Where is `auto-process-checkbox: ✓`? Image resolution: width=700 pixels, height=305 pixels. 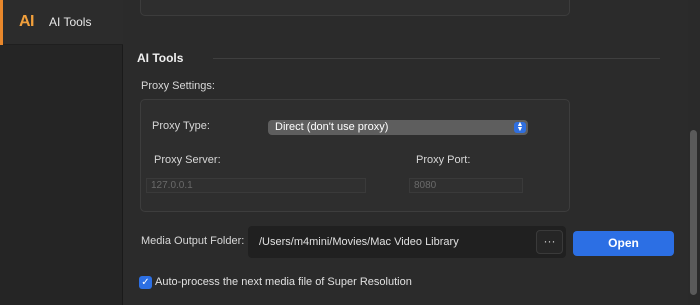
auto-process-checkbox: ✓ is located at coordinates (145, 282).